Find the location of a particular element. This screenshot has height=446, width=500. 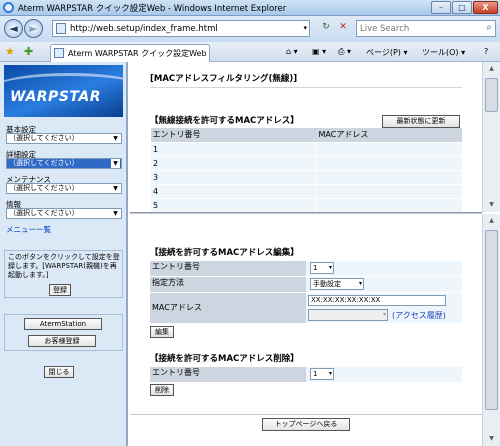

cell-entry: 2 is located at coordinates (233, 163).